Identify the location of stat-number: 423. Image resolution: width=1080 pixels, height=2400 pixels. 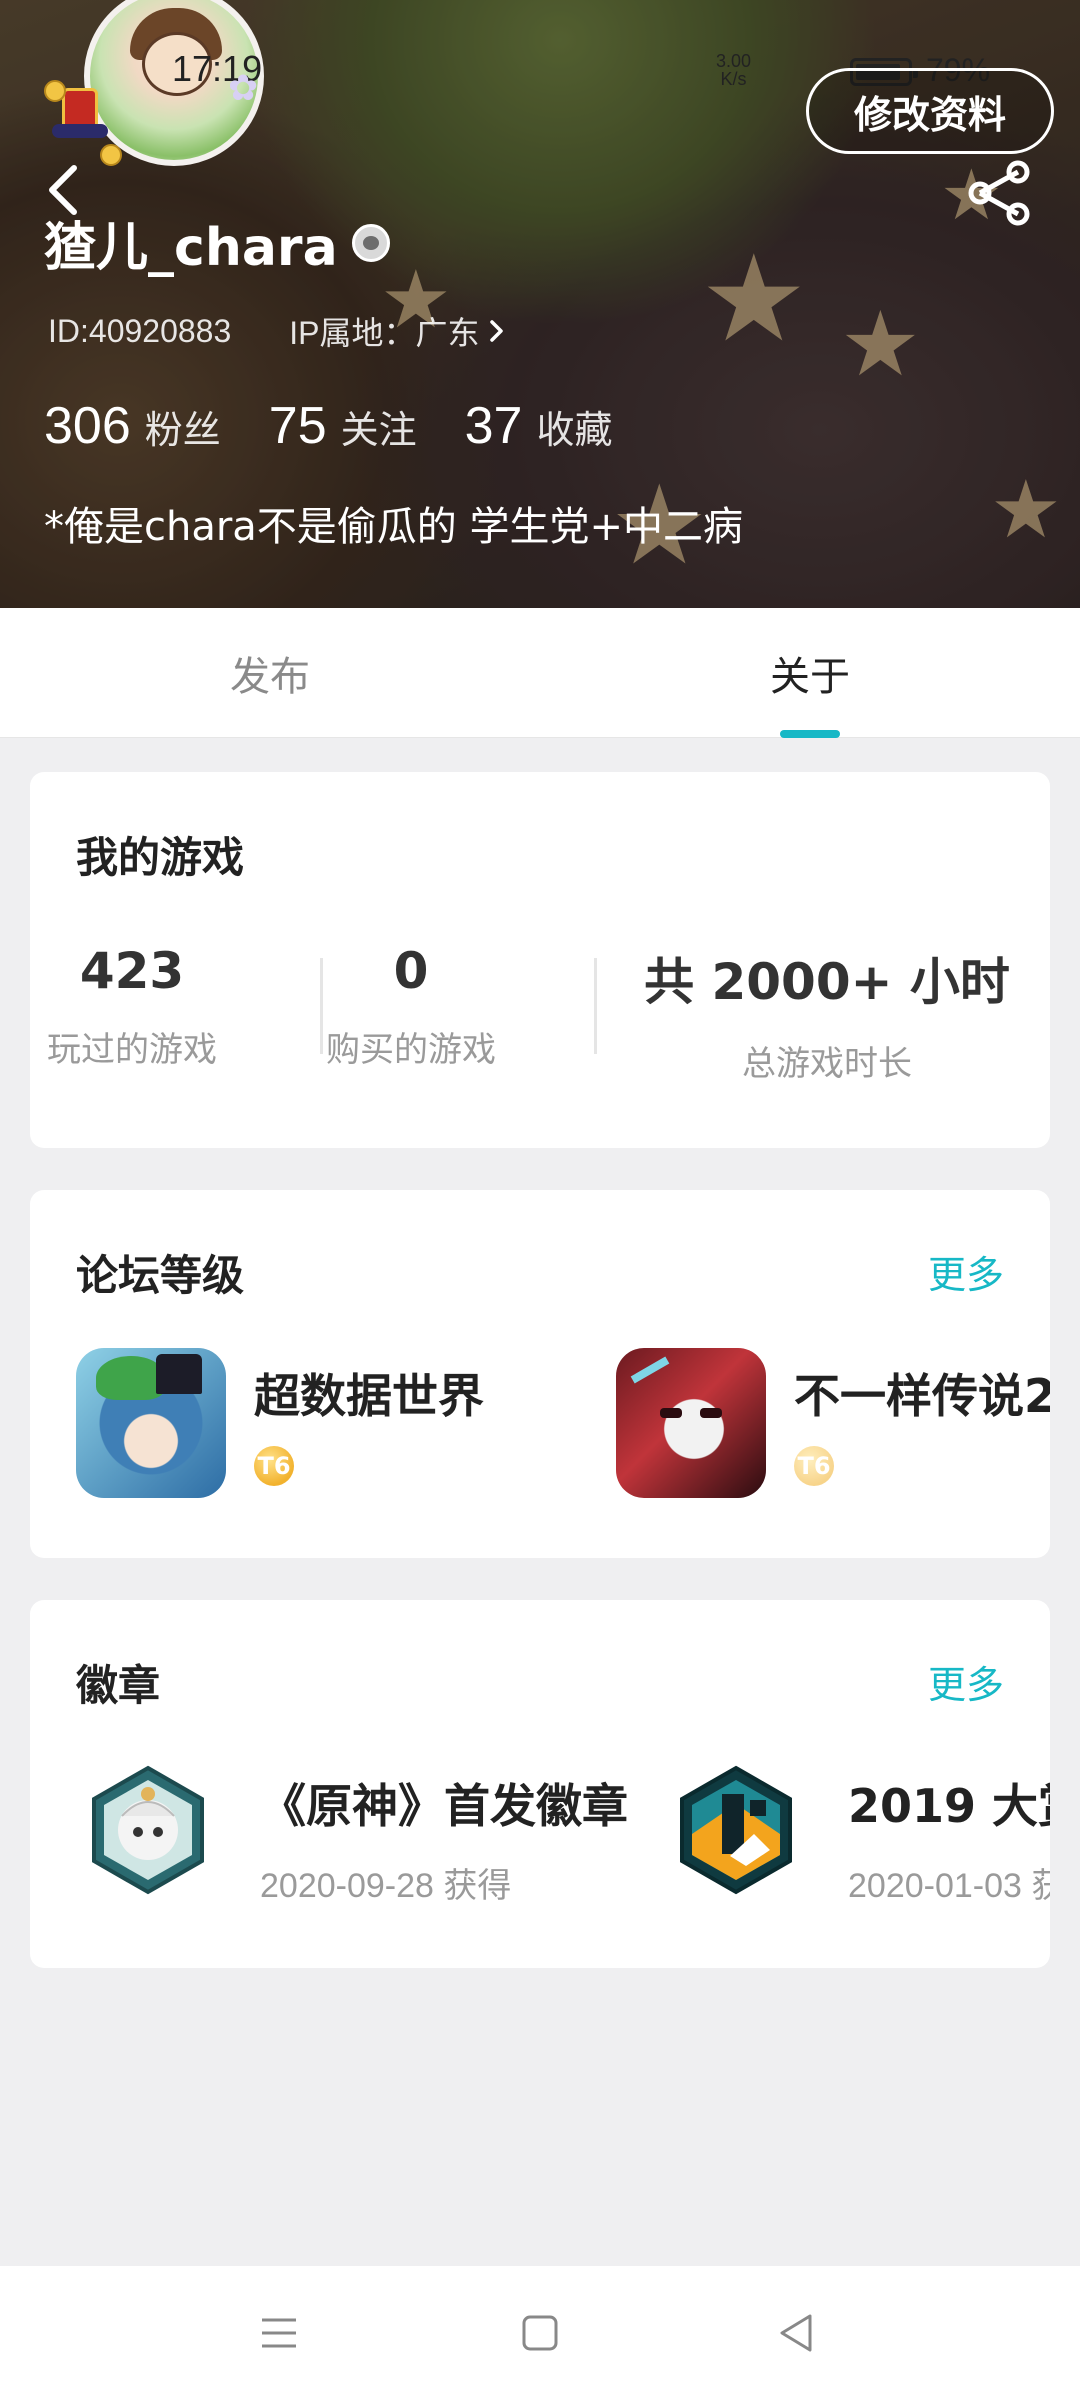
(132, 971).